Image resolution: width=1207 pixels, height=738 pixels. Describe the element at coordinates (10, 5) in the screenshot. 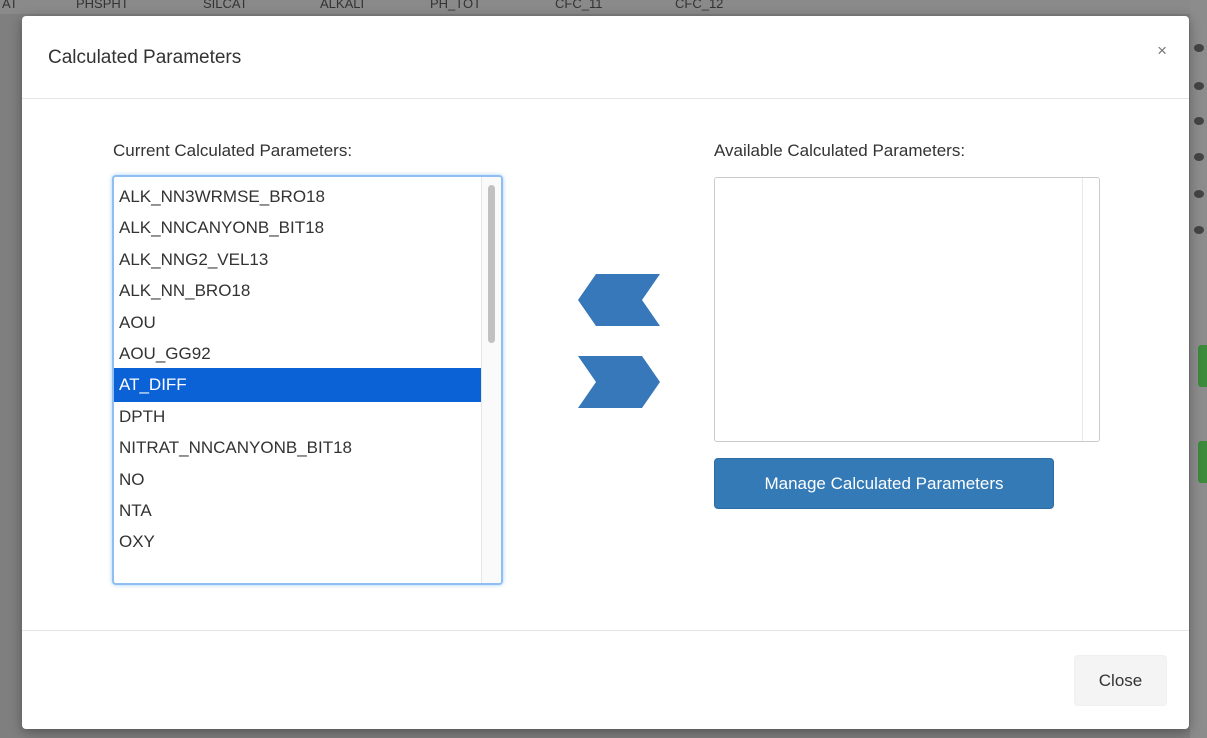

I see `bg-header-at: AT` at that location.